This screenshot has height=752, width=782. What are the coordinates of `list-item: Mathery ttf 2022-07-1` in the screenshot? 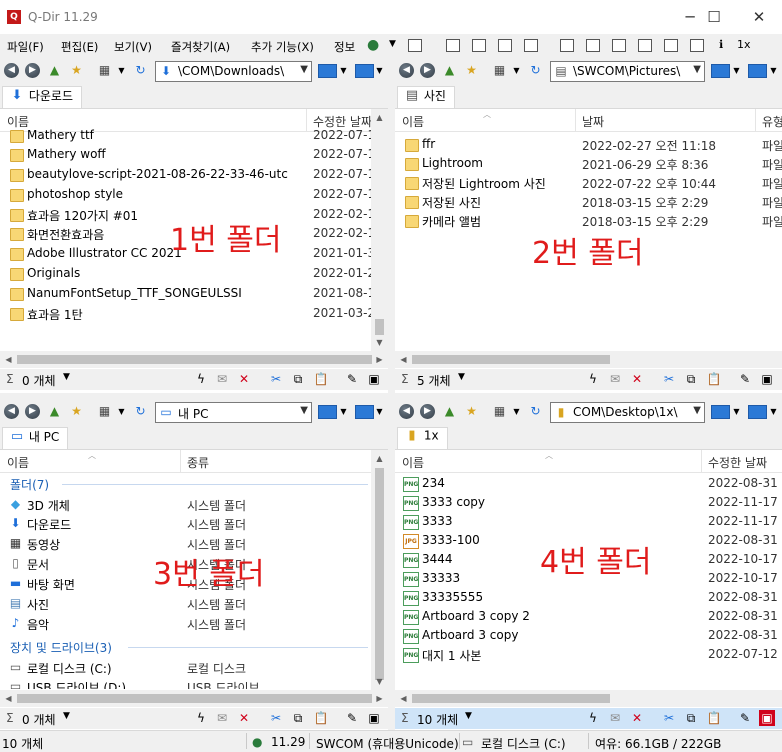 It's located at (187, 136).